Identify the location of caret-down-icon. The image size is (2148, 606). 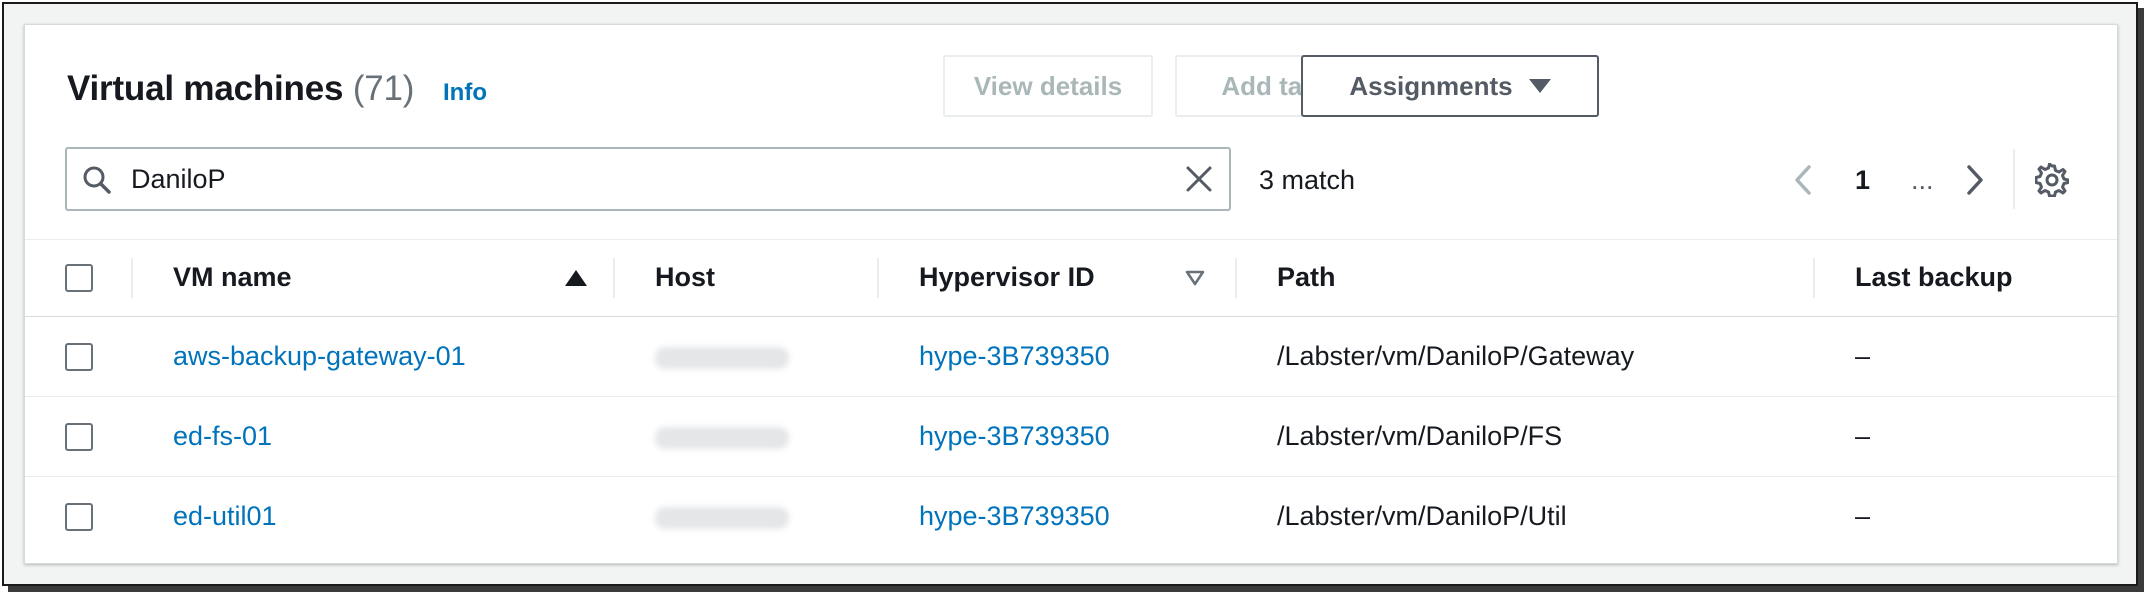
(1539, 86).